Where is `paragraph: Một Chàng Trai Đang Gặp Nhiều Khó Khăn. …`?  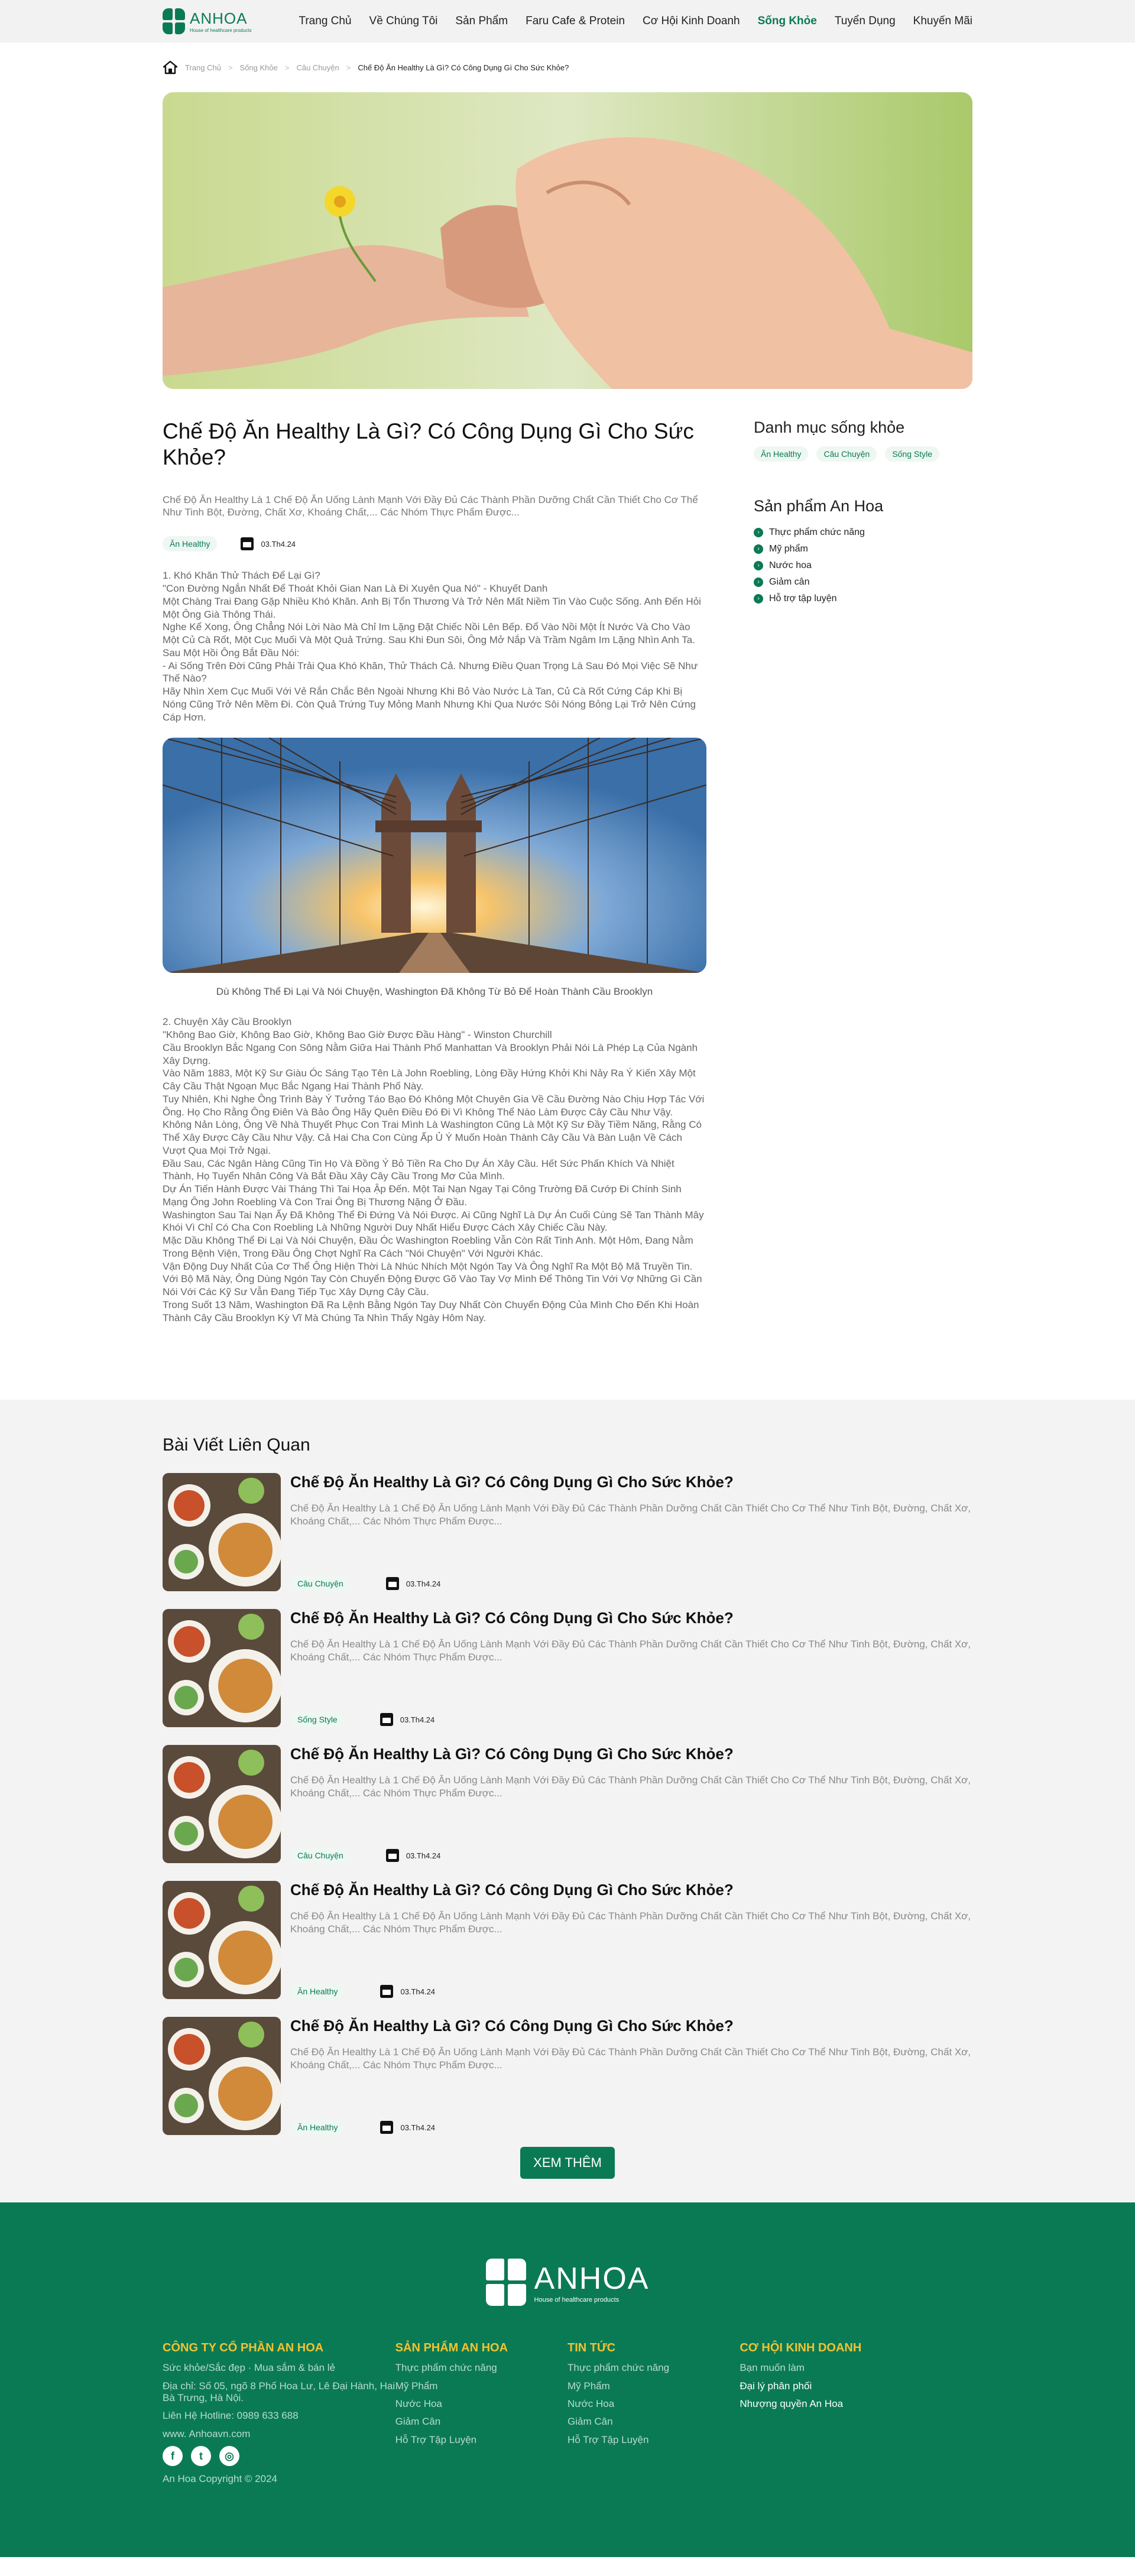
paragraph: Một Chàng Trai Đang Gặp Nhiều Khó Khăn. … is located at coordinates (432, 607).